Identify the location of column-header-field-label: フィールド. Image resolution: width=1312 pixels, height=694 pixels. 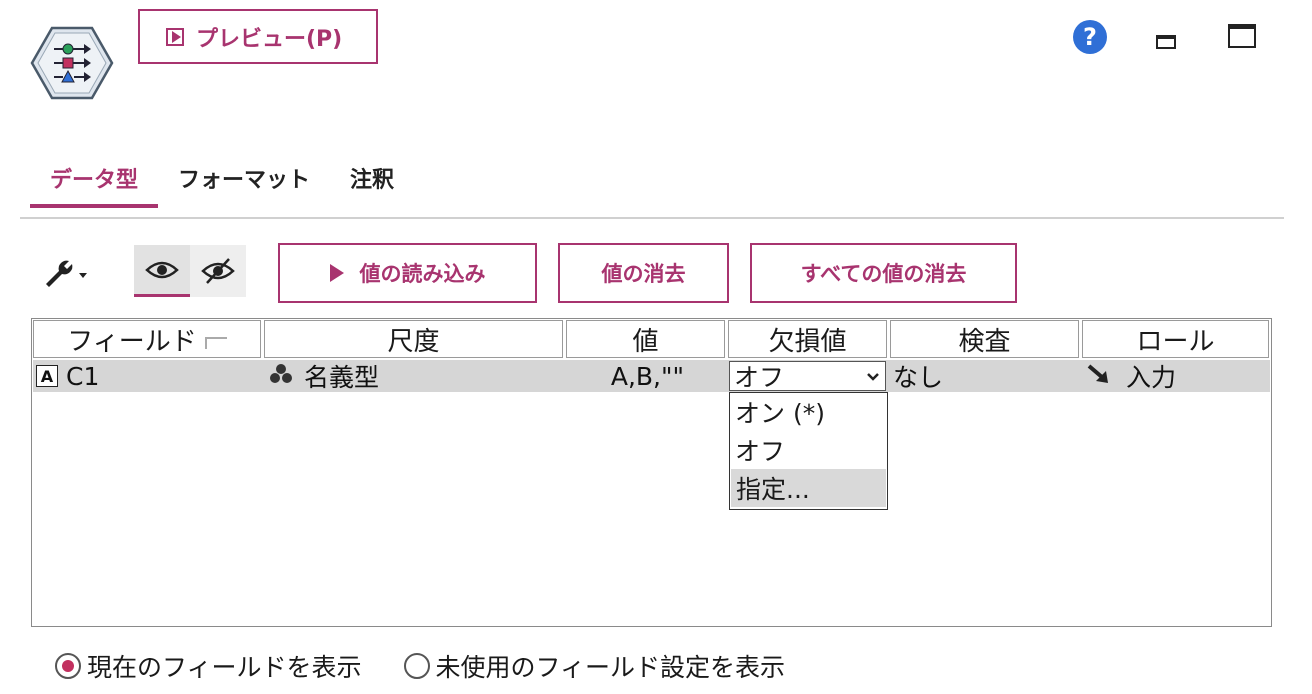
(132, 341).